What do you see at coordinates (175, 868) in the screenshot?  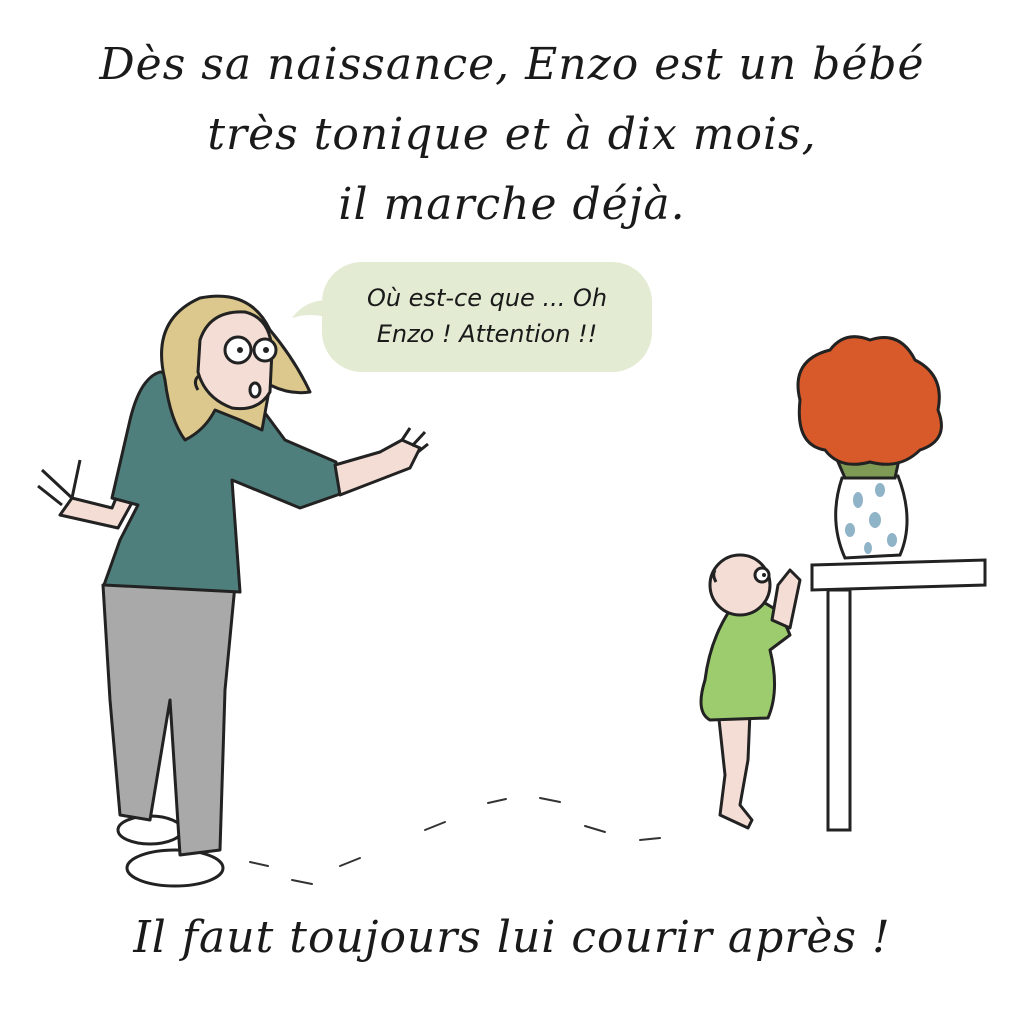 I see `woman-shoe-right` at bounding box center [175, 868].